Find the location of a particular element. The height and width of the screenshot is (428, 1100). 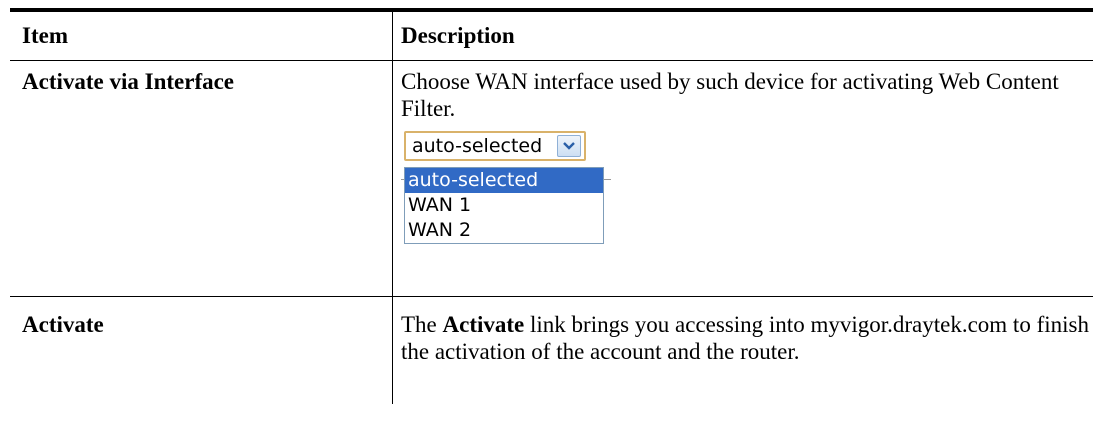

option-wan-2: WAN 2 is located at coordinates (504, 230).